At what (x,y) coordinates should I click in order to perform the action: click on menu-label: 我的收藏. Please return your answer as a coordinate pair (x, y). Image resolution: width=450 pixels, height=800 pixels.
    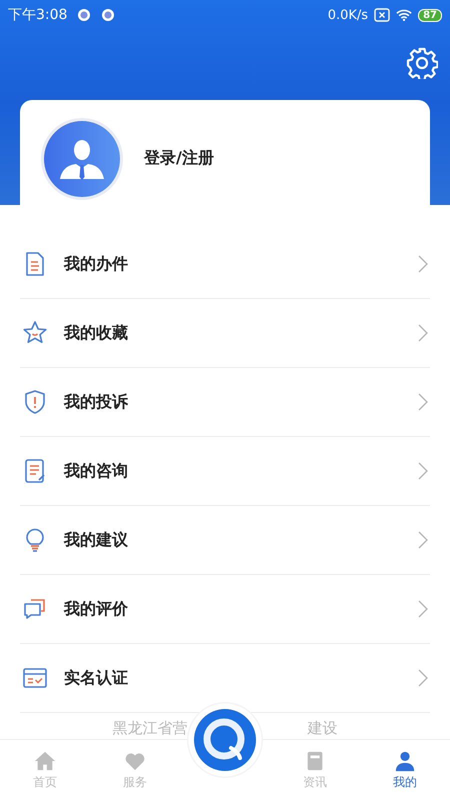
    Looking at the image, I should click on (96, 333).